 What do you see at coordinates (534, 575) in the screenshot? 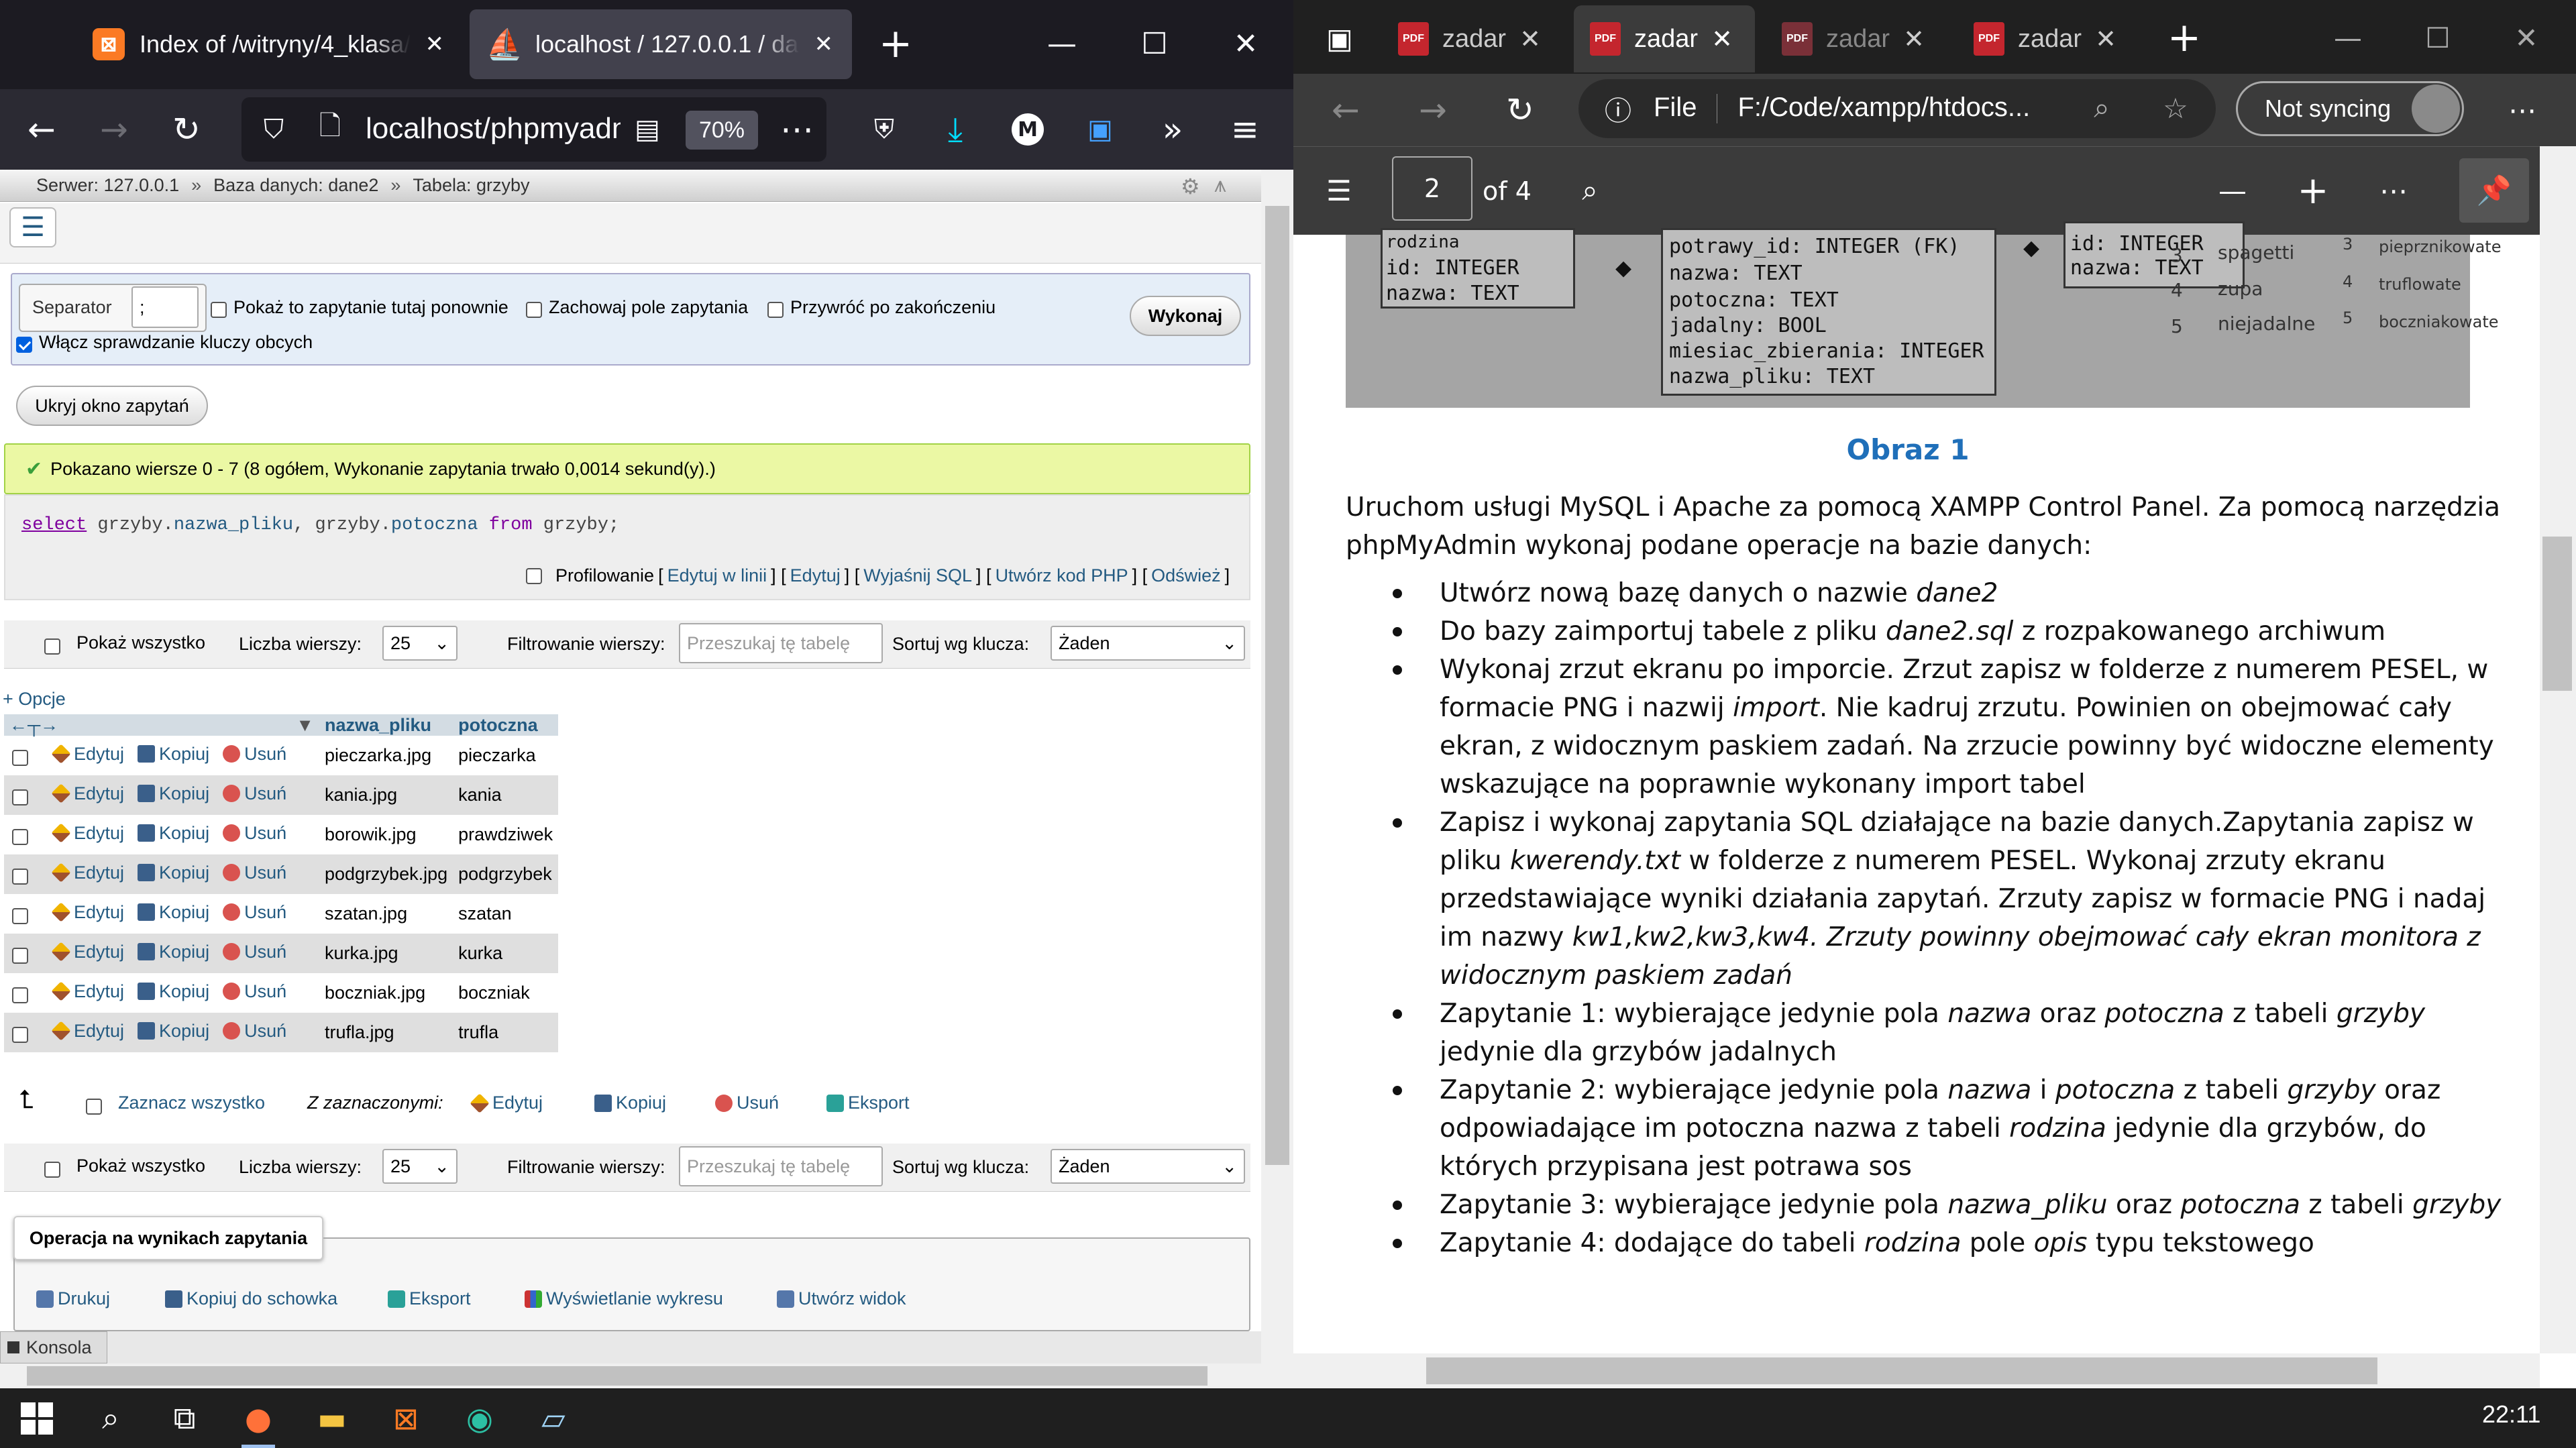
I see `profiling-checkbox` at bounding box center [534, 575].